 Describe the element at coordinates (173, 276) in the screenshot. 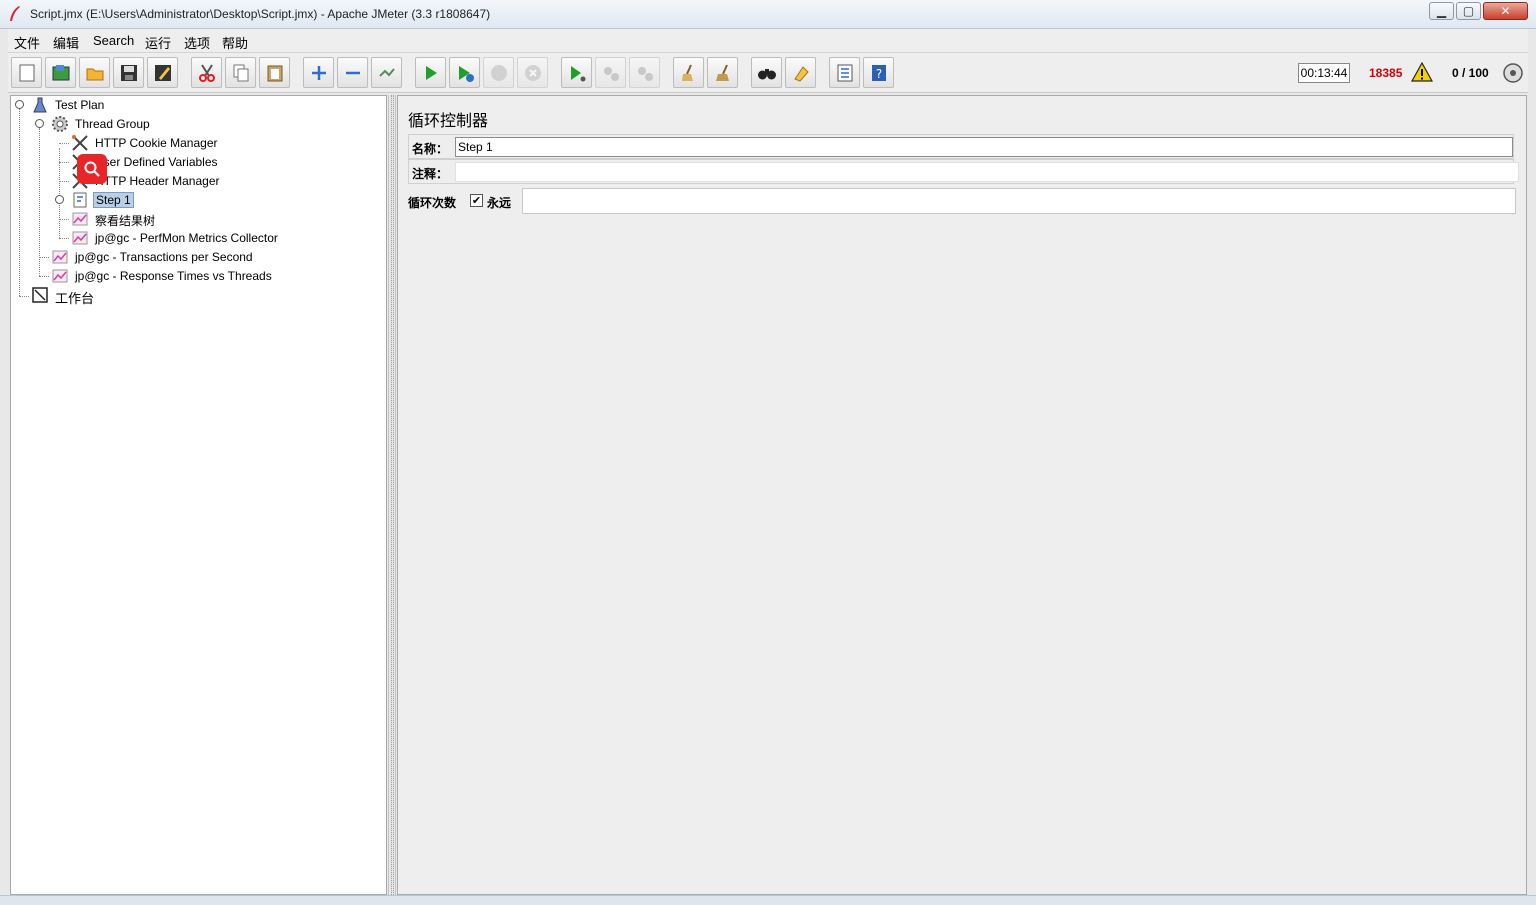

I see `tree-label: jp@gc - Response Times vs Threads` at that location.